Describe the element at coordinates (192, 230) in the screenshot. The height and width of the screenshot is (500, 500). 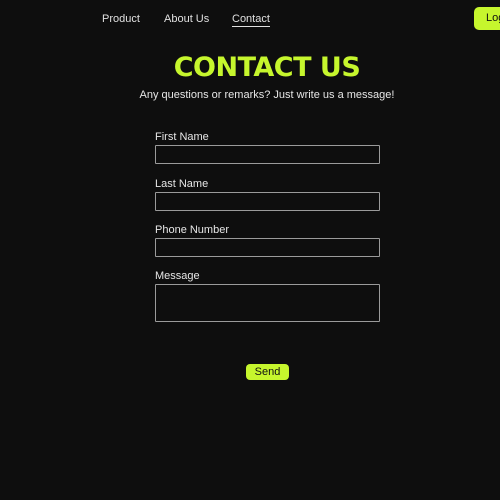
I see `phone-number-label: Phone Number` at that location.